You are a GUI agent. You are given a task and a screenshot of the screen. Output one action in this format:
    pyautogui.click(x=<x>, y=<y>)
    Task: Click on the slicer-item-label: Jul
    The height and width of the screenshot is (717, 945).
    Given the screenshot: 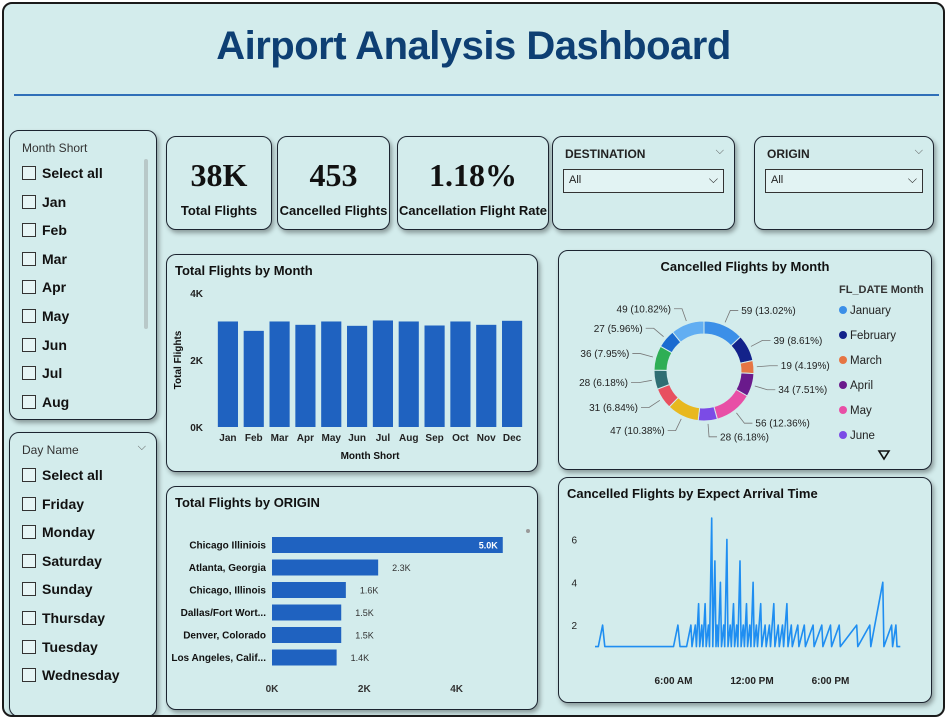 What is the action you would take?
    pyautogui.click(x=52, y=373)
    